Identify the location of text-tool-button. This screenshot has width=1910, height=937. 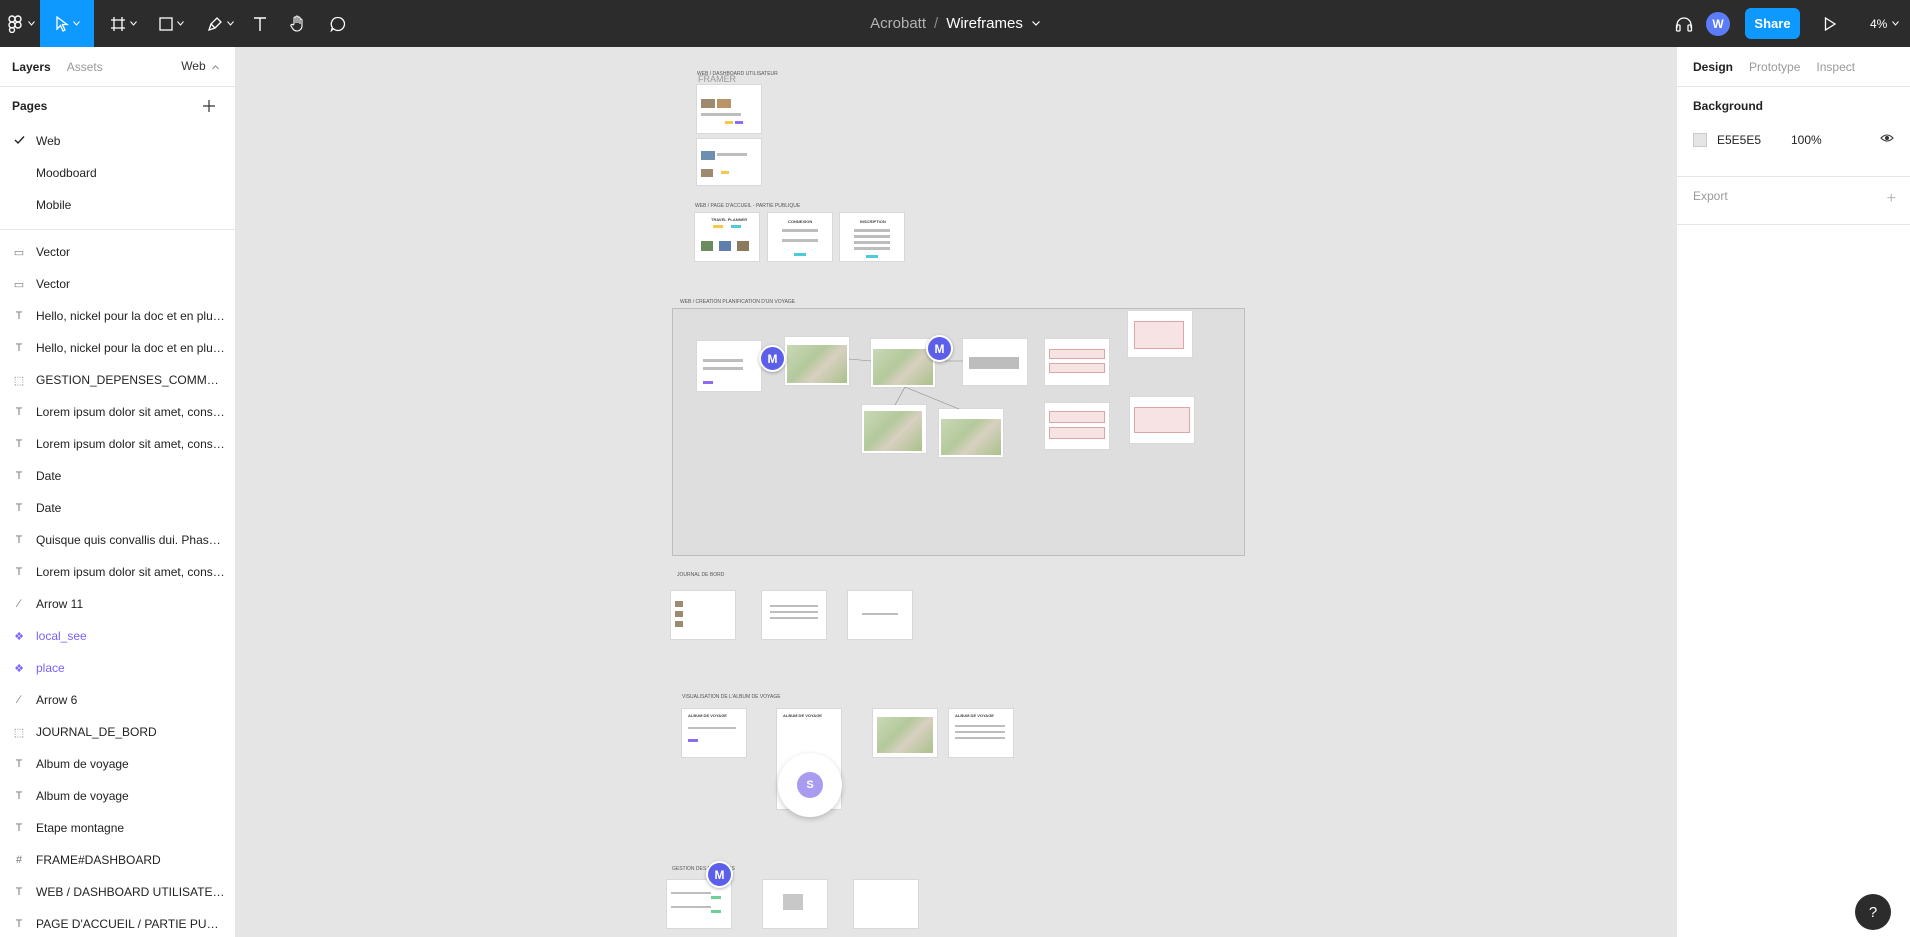
(260, 23).